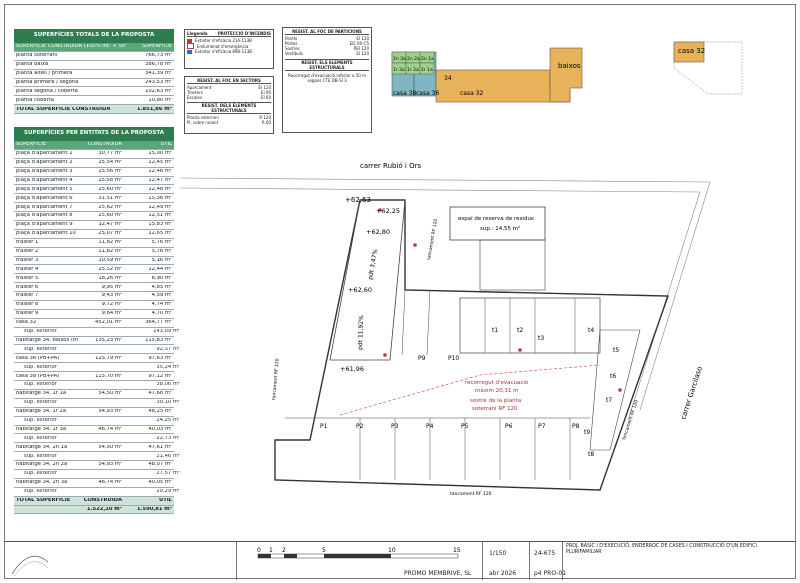 The image size is (800, 583). I want to click on entity-constructed: 115,79 m², so click(108, 358).